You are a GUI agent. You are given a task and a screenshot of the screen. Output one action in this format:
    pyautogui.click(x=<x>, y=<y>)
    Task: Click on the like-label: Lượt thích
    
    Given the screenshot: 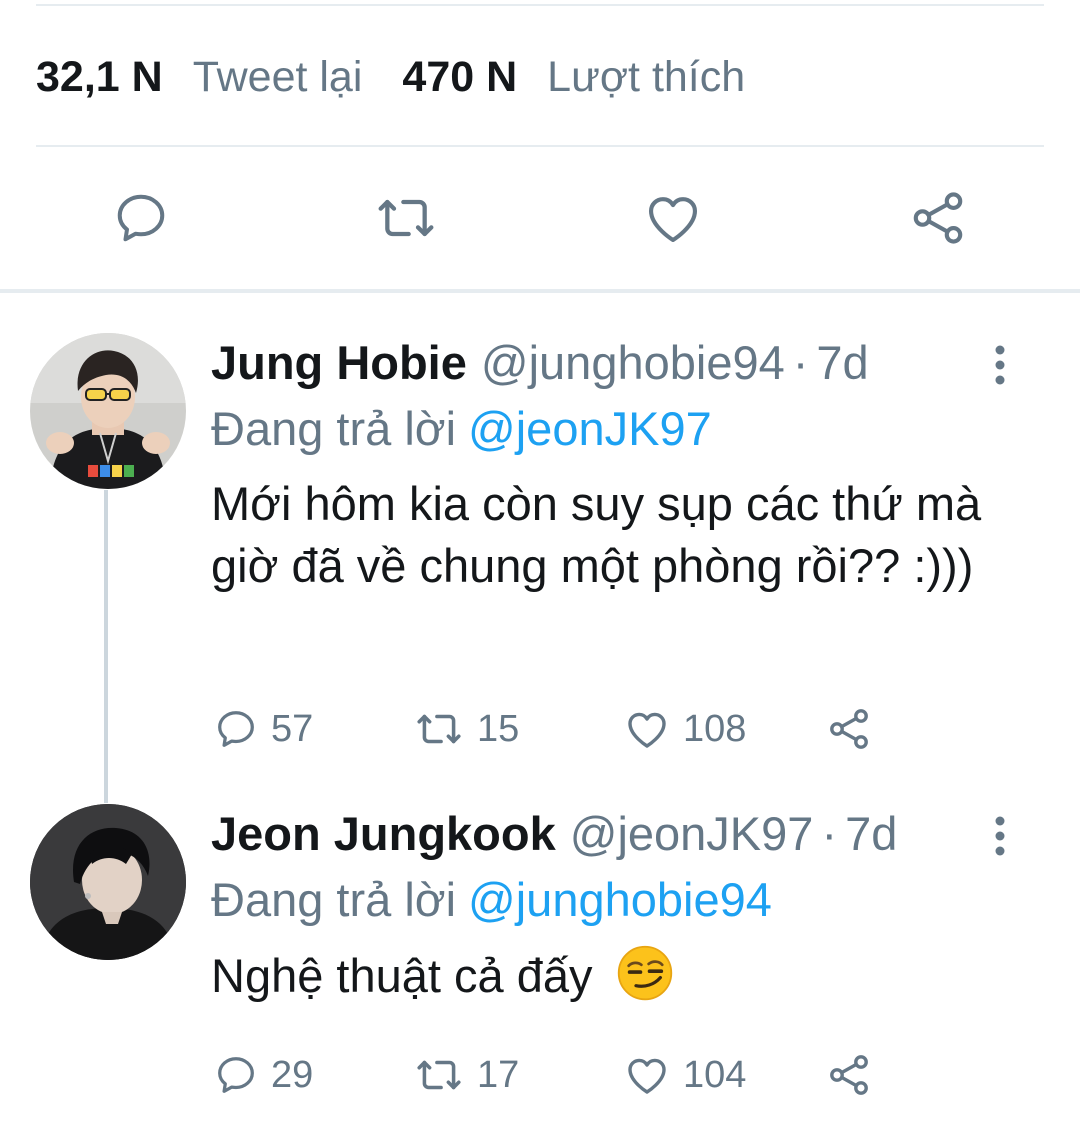 What is the action you would take?
    pyautogui.click(x=646, y=77)
    